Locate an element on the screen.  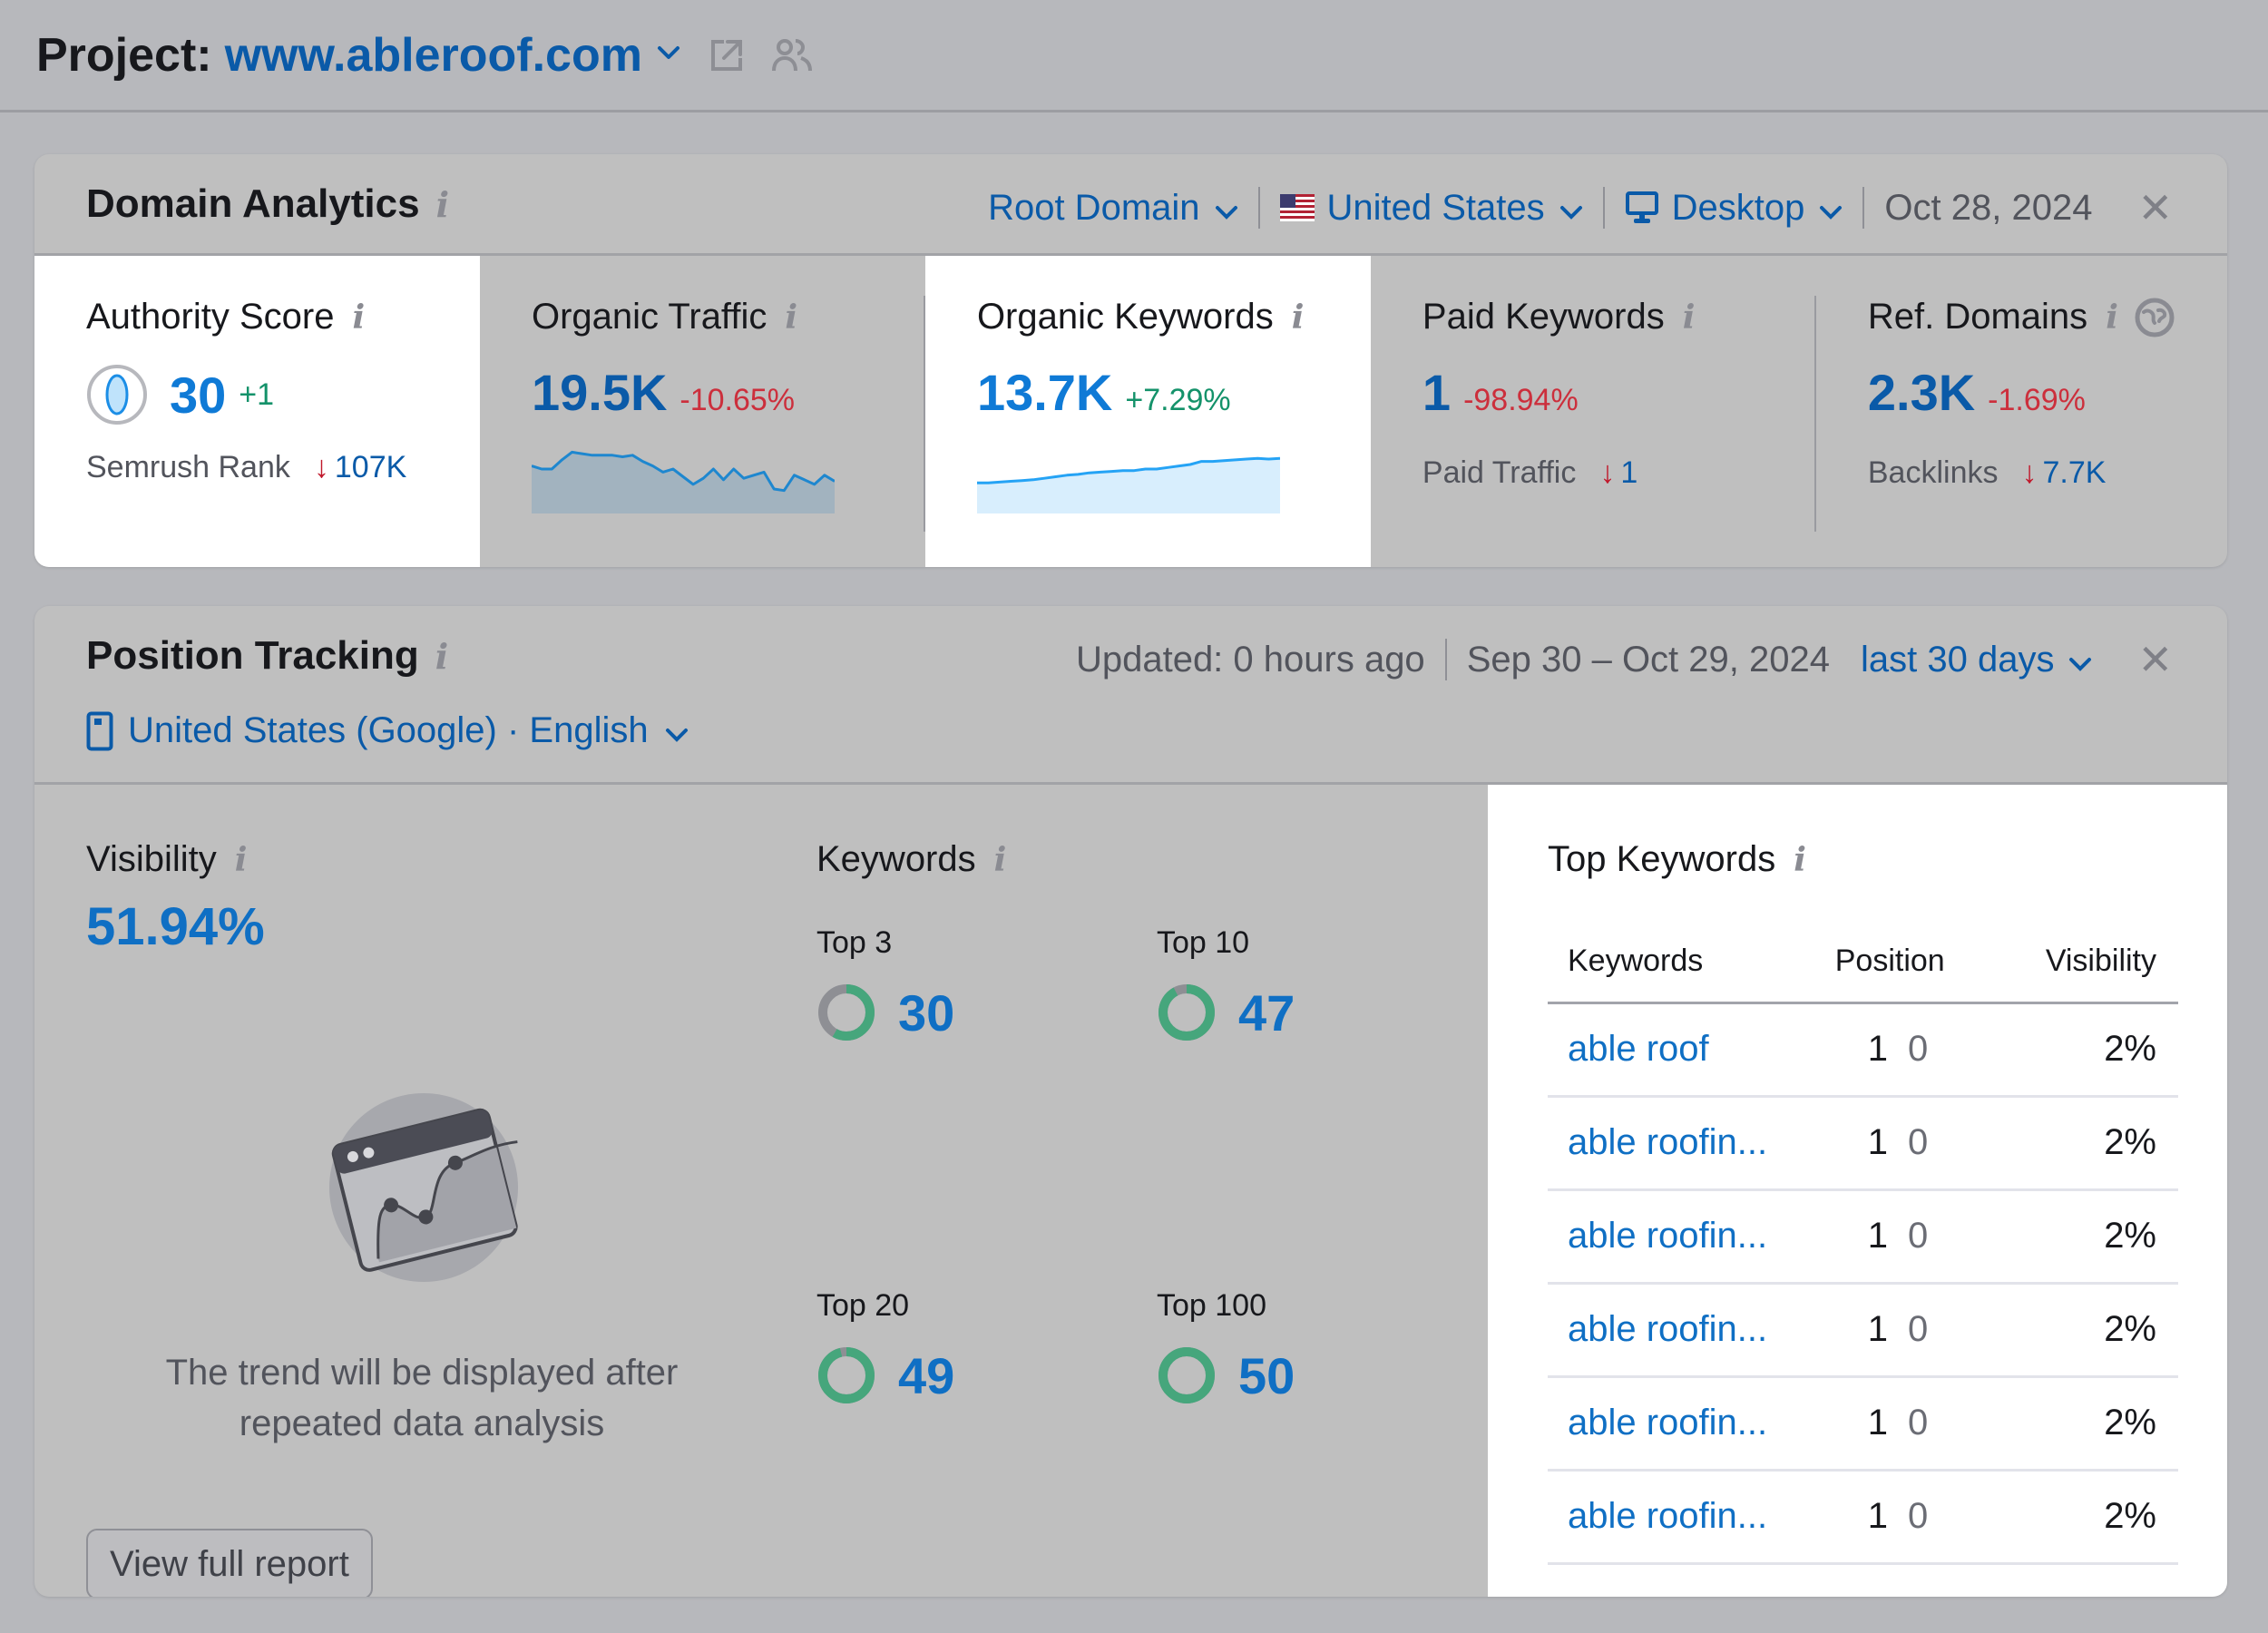
donut-fill is located at coordinates (1186, 1012).